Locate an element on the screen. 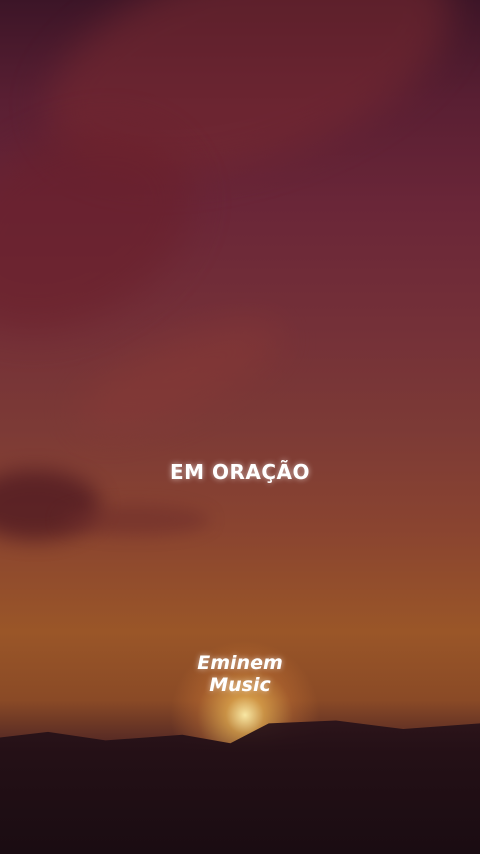 The width and height of the screenshot is (480, 854). watermark-line-1: Eminem is located at coordinates (240, 663).